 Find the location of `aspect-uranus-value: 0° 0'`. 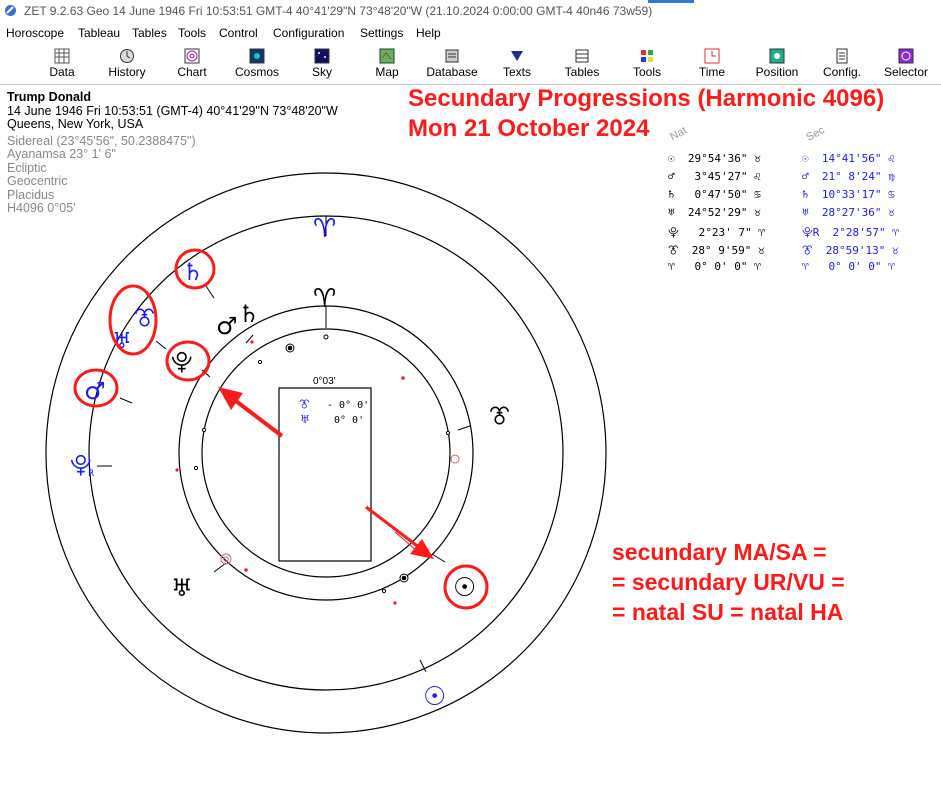

aspect-uranus-value: 0° 0' is located at coordinates (349, 420).